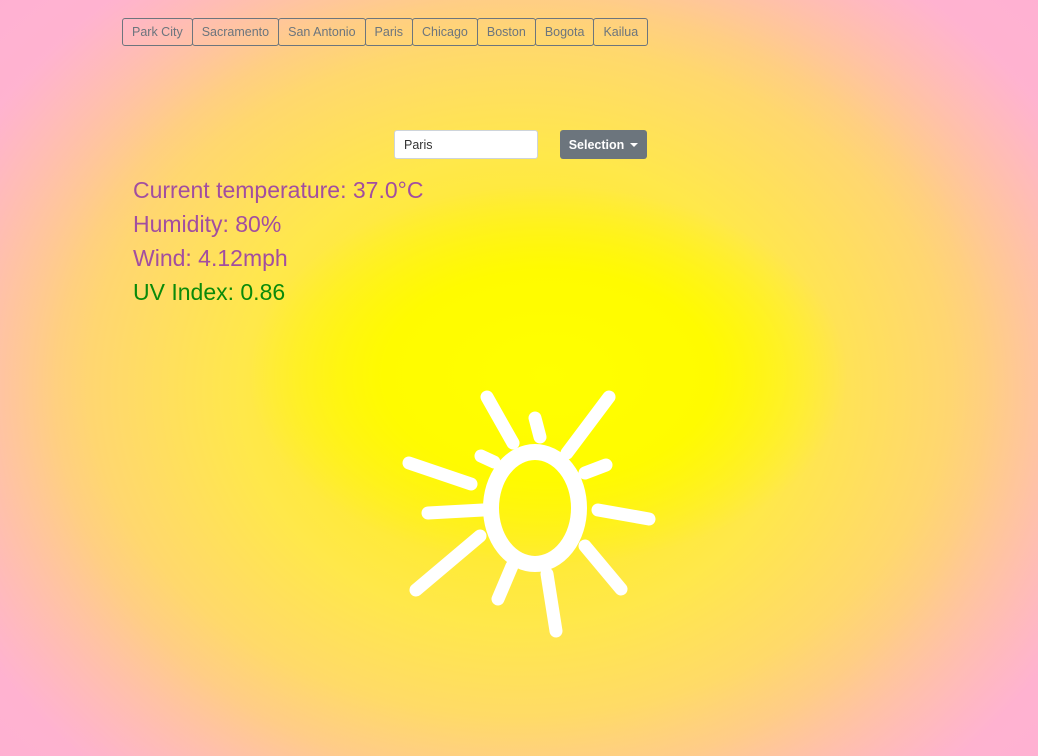 This screenshot has width=1038, height=756. I want to click on city-button-park-city: Park City, so click(157, 32).